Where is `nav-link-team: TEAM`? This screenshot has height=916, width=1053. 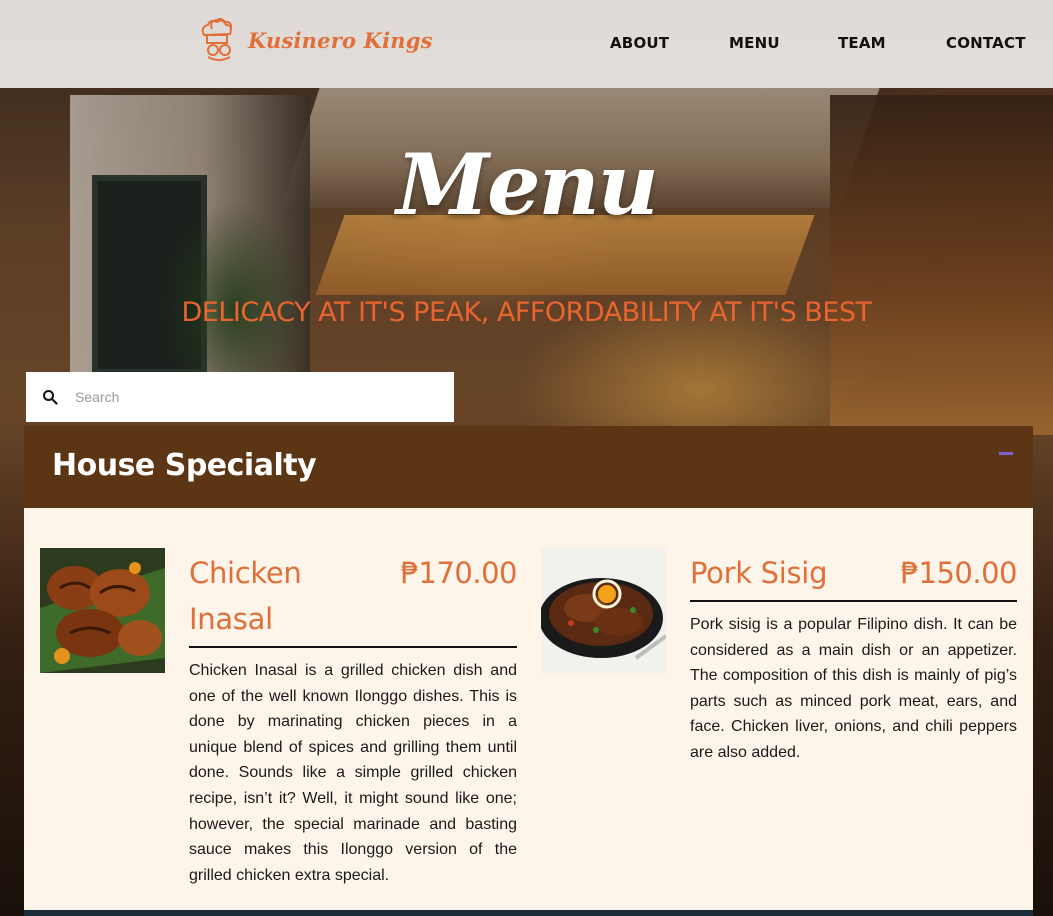
nav-link-team: TEAM is located at coordinates (862, 43).